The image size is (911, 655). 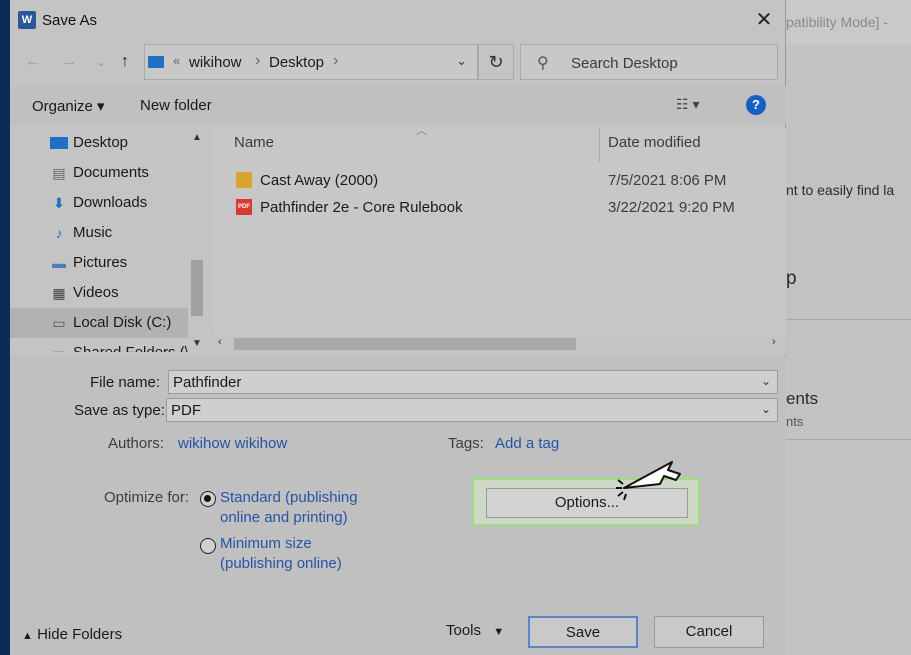 I want to click on sort-ascending-icon: ︿, so click(x=421, y=131).